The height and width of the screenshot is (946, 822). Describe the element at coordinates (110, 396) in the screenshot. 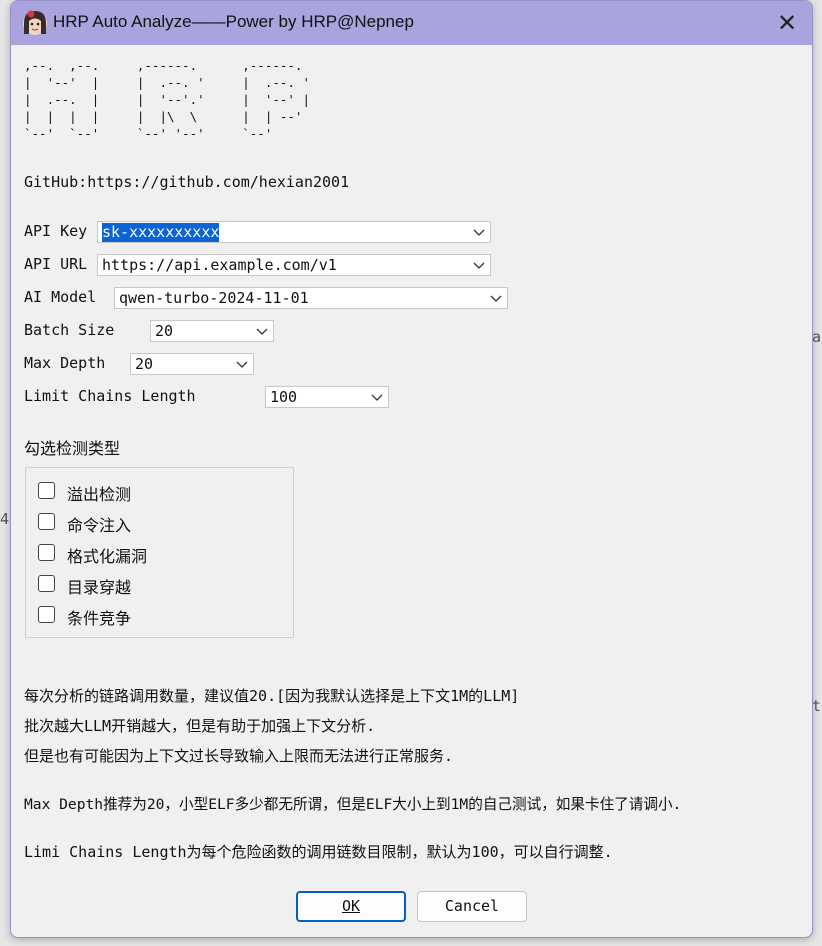

I see `limit-chains-label: Limit Chains Length` at that location.